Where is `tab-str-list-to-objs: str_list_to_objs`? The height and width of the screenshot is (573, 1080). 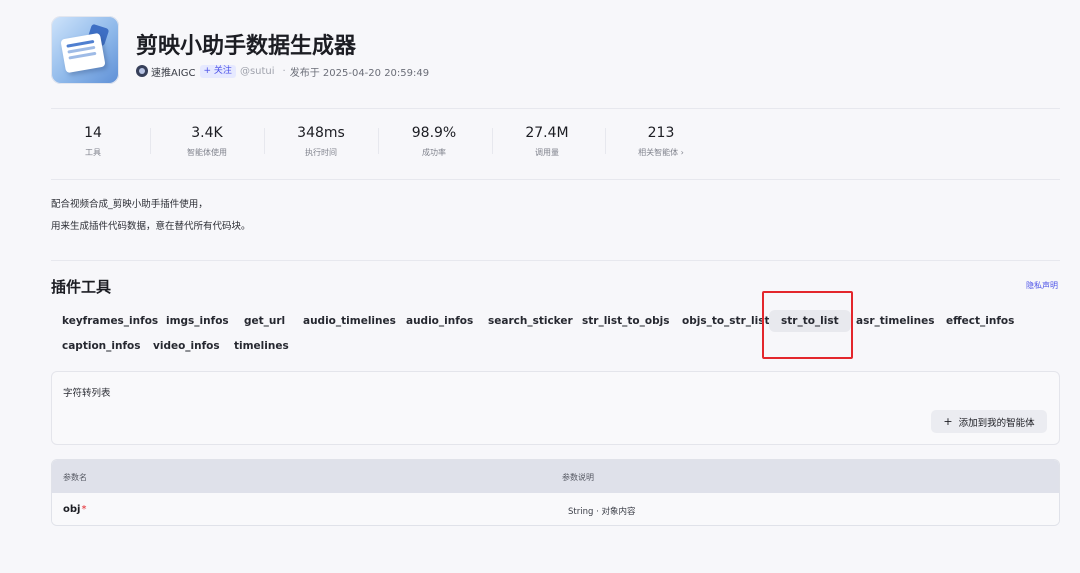 tab-str-list-to-objs: str_list_to_objs is located at coordinates (625, 321).